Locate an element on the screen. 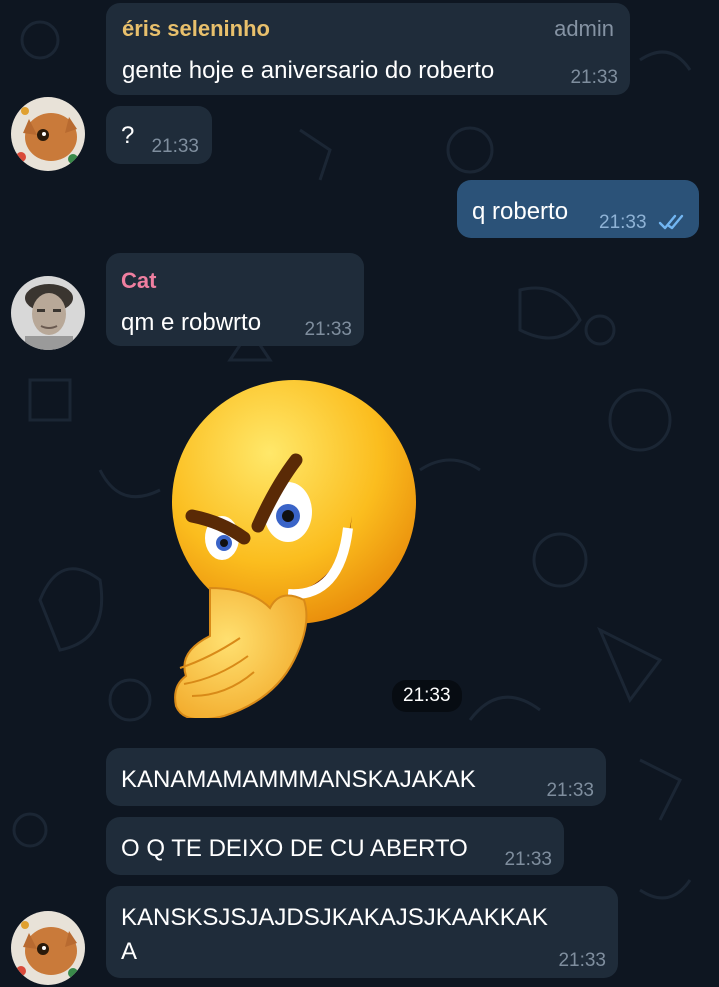 This screenshot has width=719, height=987. admin-badge: admin is located at coordinates (584, 28).